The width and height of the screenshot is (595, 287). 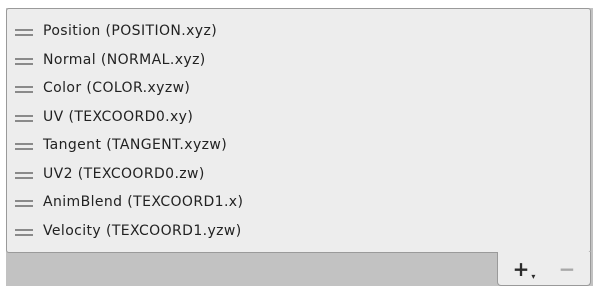 I want to click on list-item-label: UV2 (TEXCOORD0.zw), so click(x=124, y=173).